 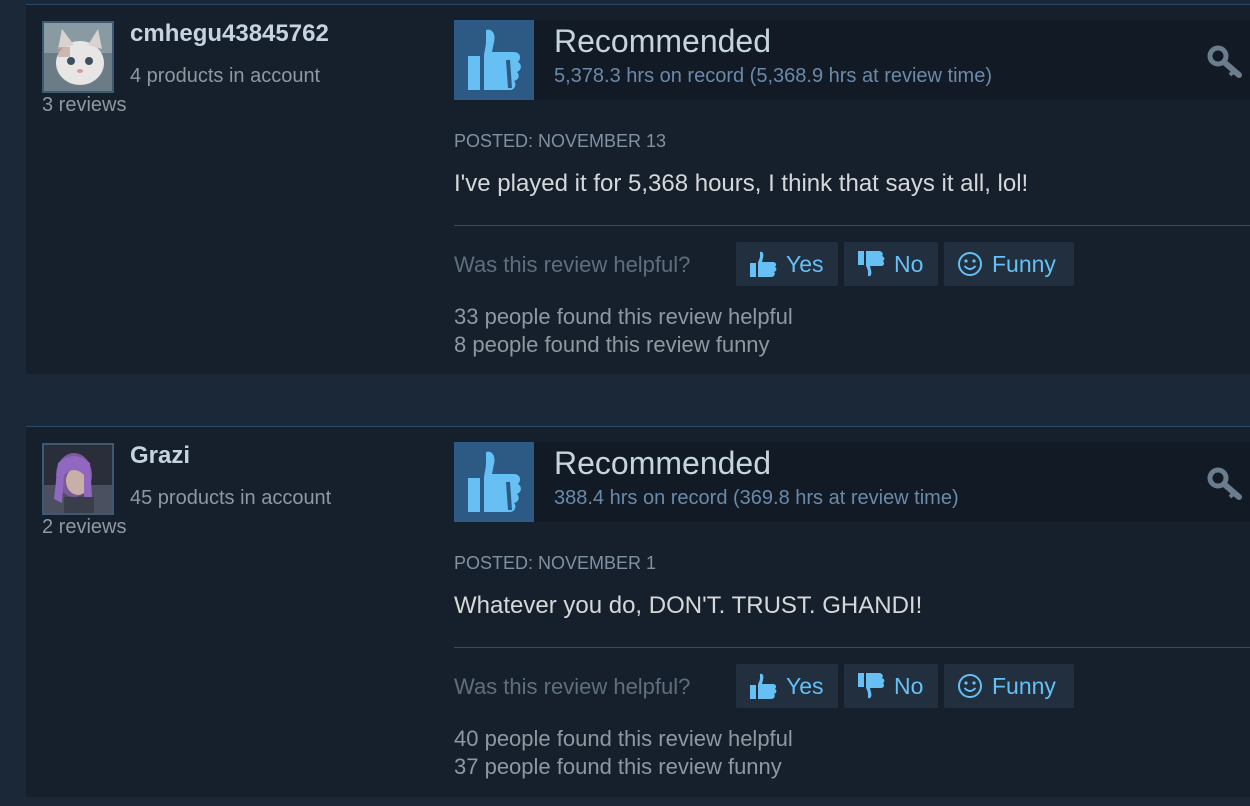 I want to click on reviewer-username: Grazi, so click(x=160, y=456).